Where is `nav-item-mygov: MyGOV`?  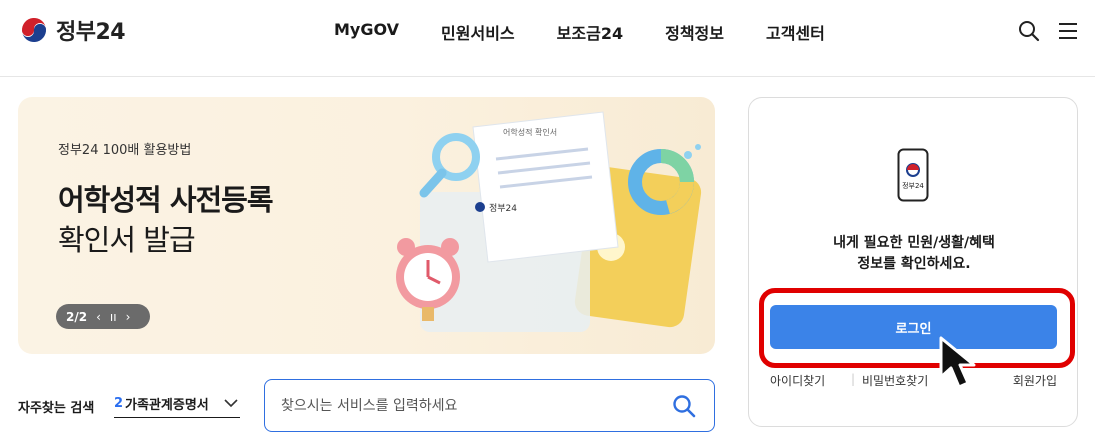 nav-item-mygov: MyGOV is located at coordinates (366, 32).